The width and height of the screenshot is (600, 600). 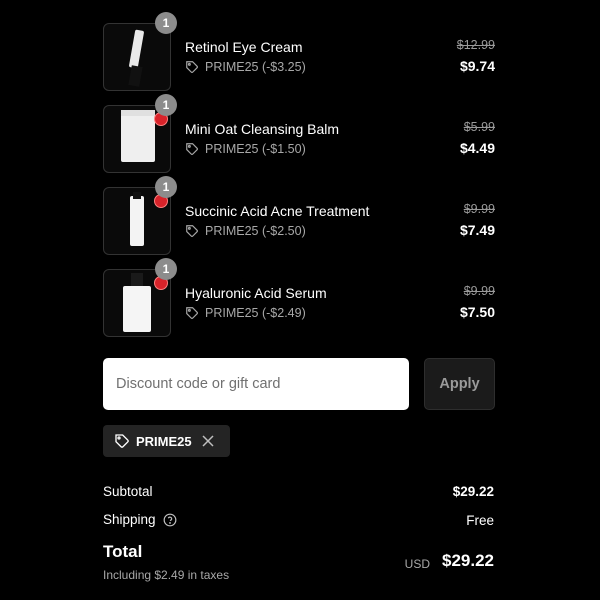 I want to click on item-discount: PRIME25 (-$2.49), so click(x=245, y=313).